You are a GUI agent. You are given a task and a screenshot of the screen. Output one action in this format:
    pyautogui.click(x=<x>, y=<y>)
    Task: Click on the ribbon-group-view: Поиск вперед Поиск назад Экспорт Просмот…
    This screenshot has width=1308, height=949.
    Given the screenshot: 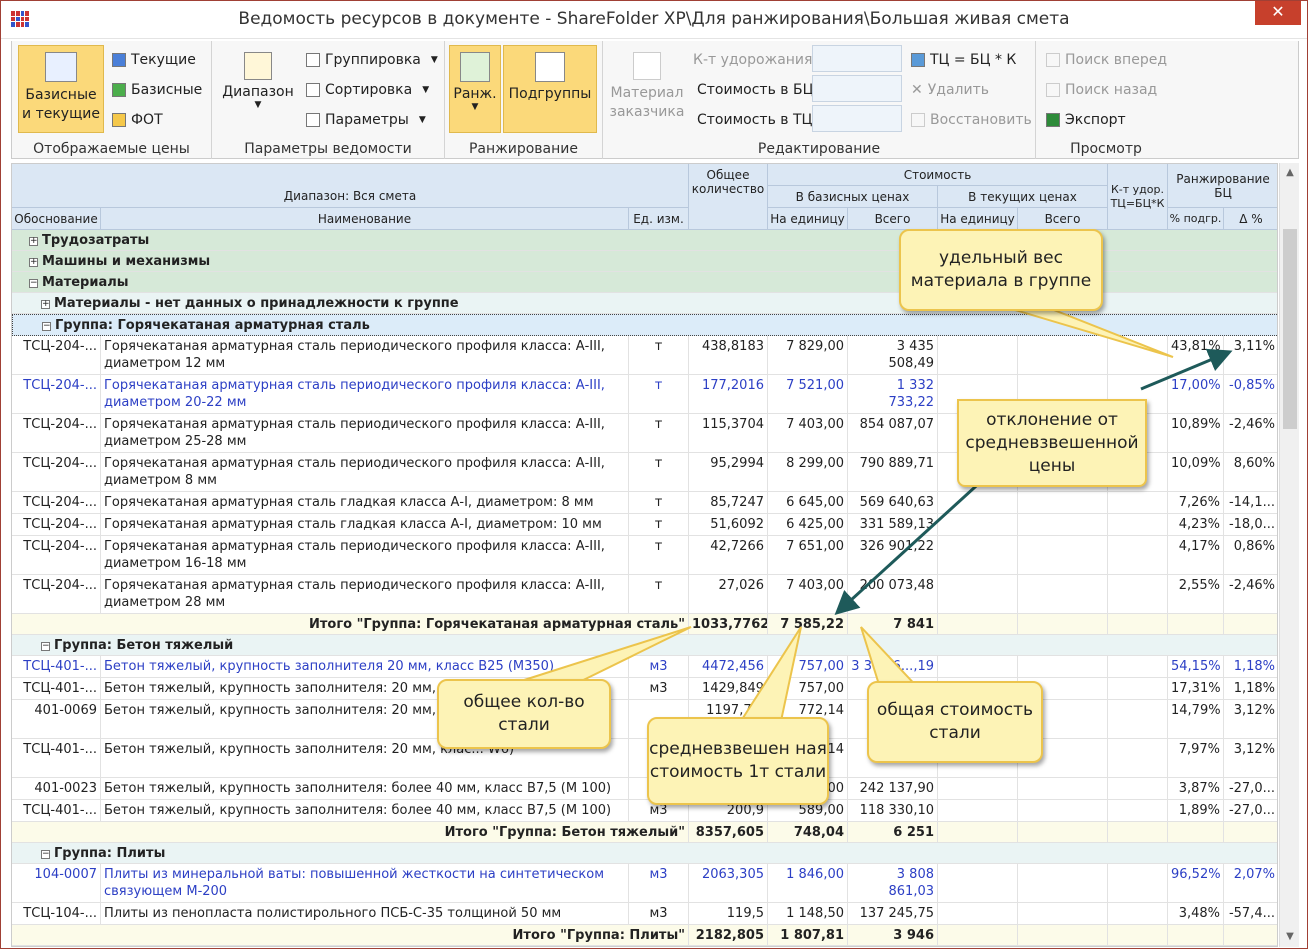 What is the action you would take?
    pyautogui.click(x=1106, y=100)
    